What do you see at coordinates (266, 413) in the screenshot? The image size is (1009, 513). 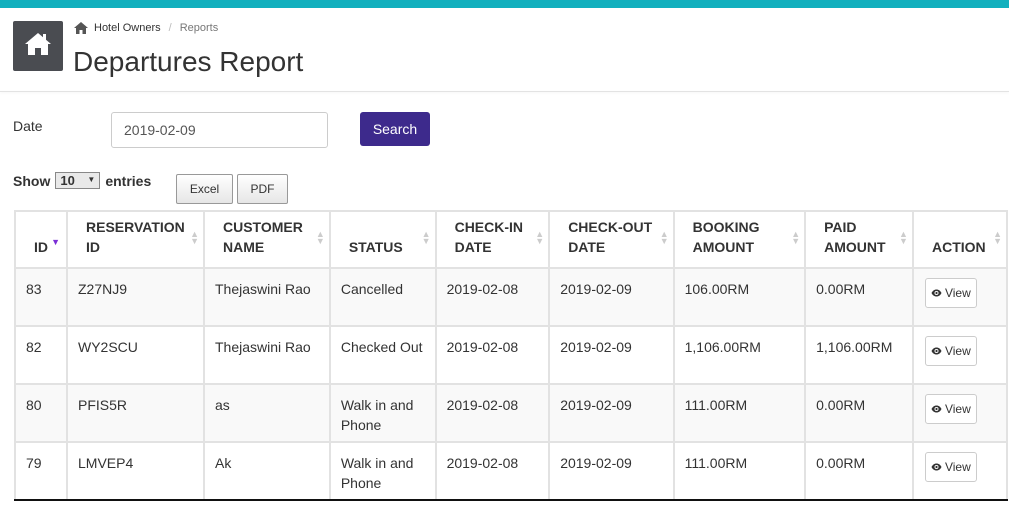 I see `cell-customer-name: as` at bounding box center [266, 413].